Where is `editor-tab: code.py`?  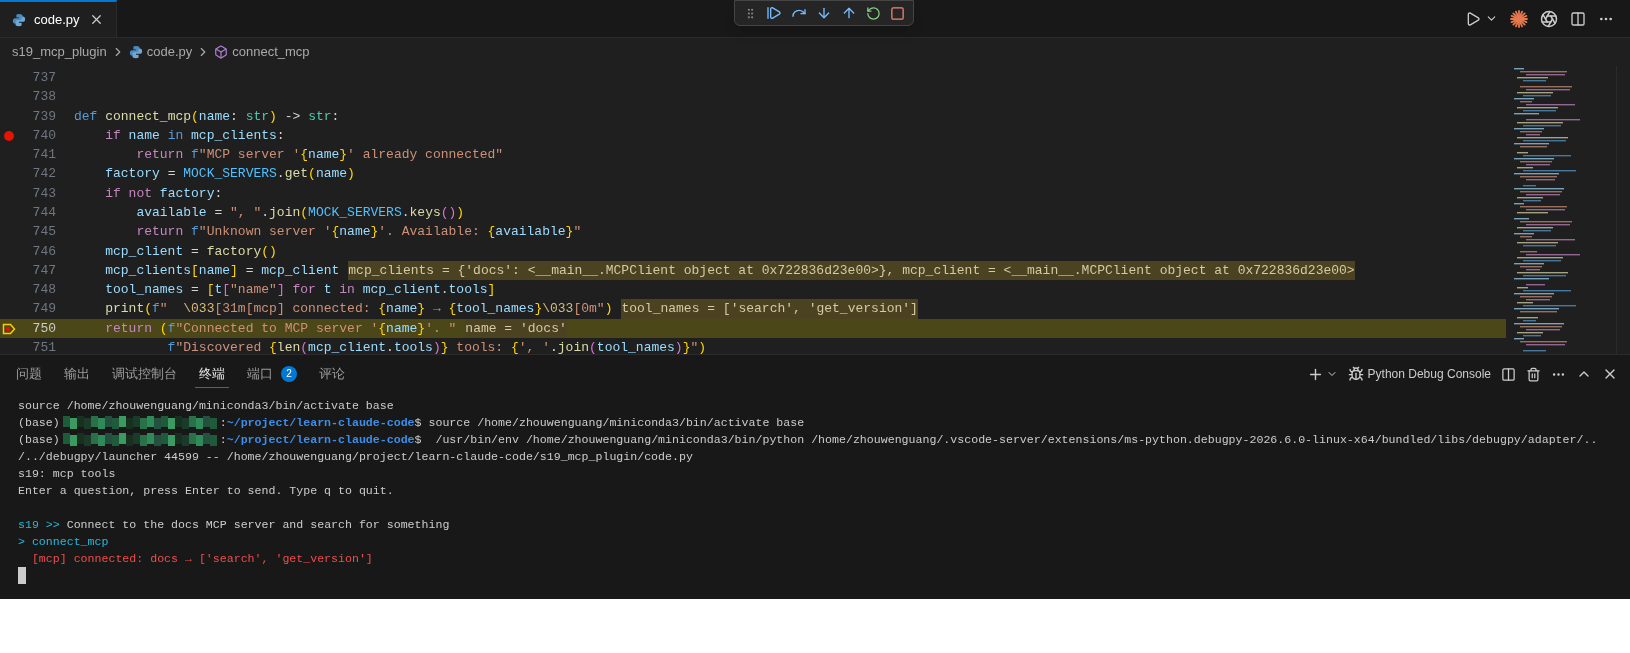 editor-tab: code.py is located at coordinates (58, 18).